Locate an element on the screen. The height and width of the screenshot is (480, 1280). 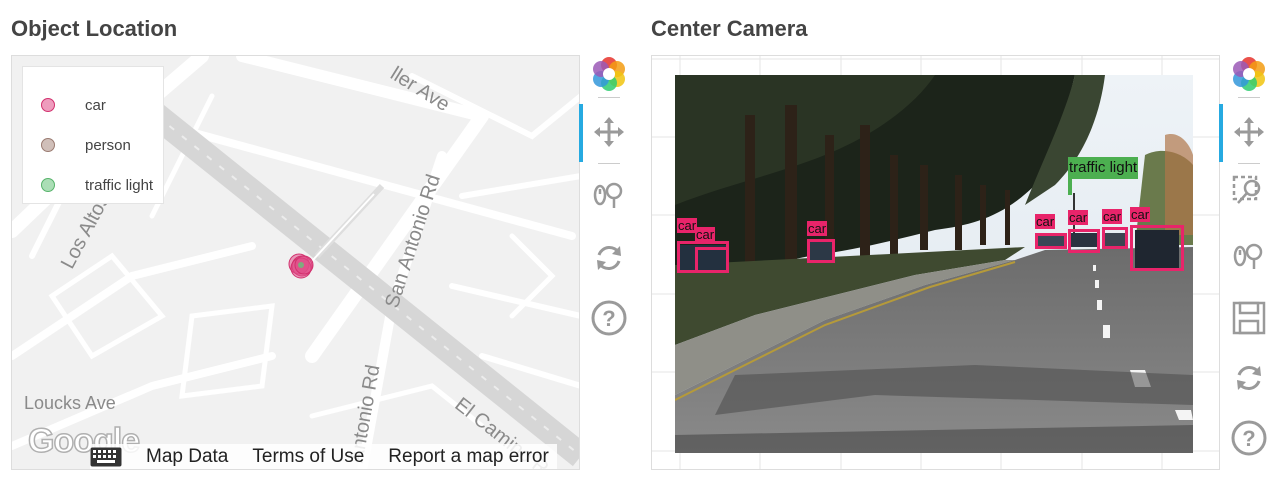
map-legend: car person traffic light is located at coordinates (93, 135).